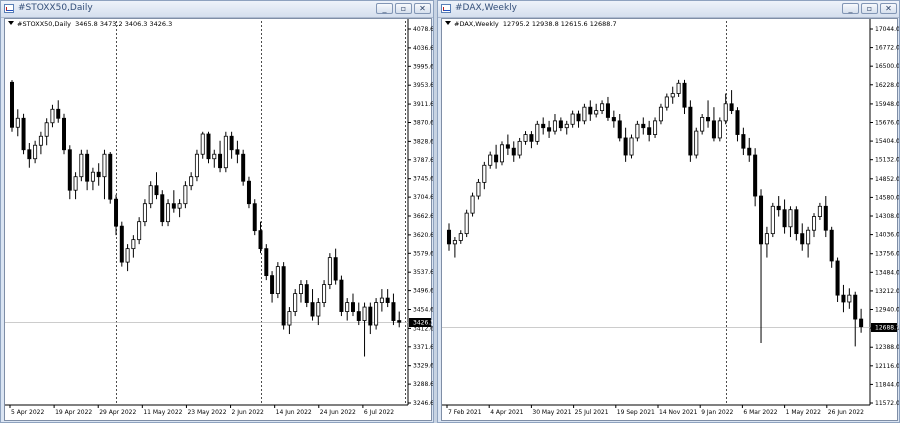 Image resolution: width=900 pixels, height=423 pixels. Describe the element at coordinates (760, 412) in the screenshot. I see `time-tick-label: 6 Mar 2022` at that location.